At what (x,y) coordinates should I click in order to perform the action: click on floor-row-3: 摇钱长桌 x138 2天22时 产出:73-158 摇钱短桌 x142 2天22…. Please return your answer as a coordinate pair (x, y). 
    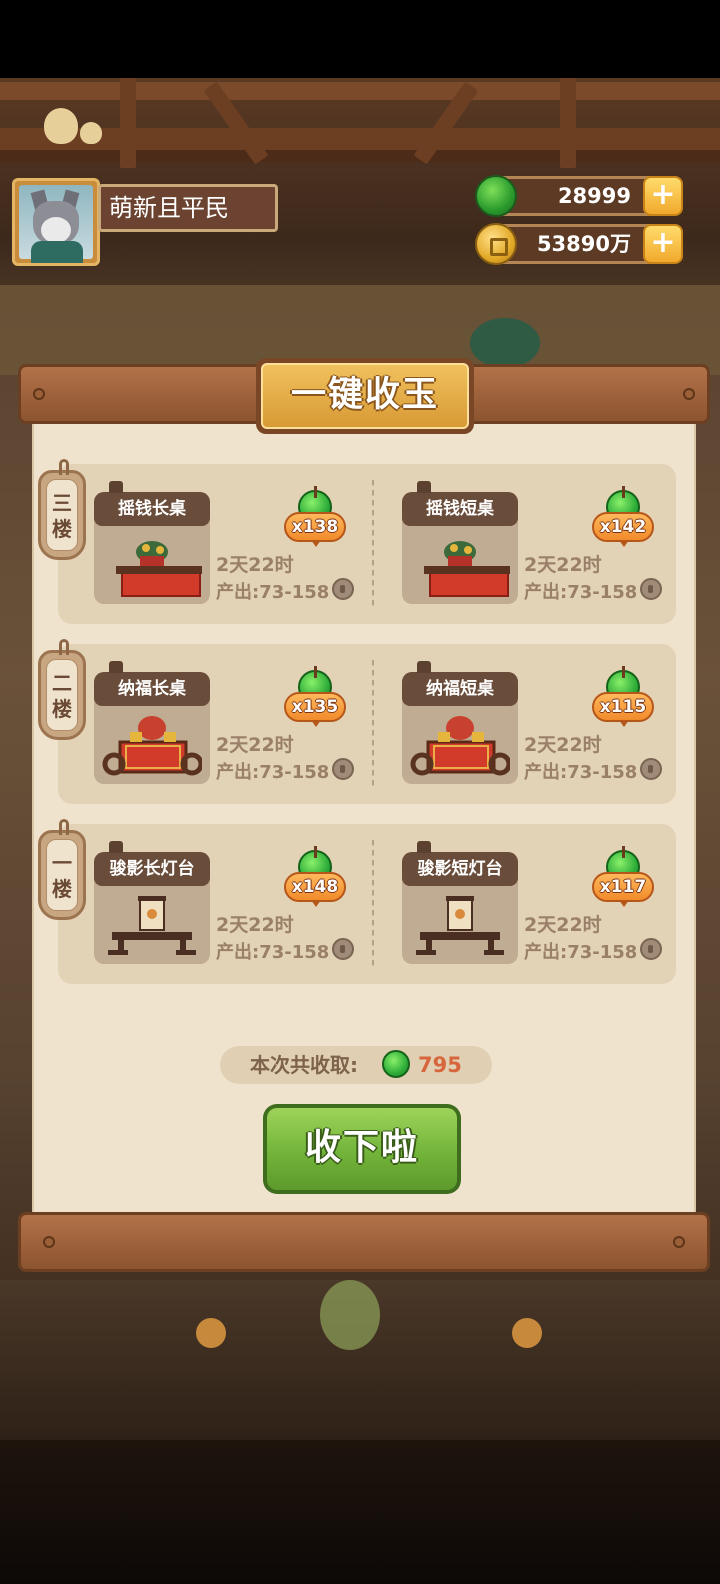
    Looking at the image, I should click on (367, 544).